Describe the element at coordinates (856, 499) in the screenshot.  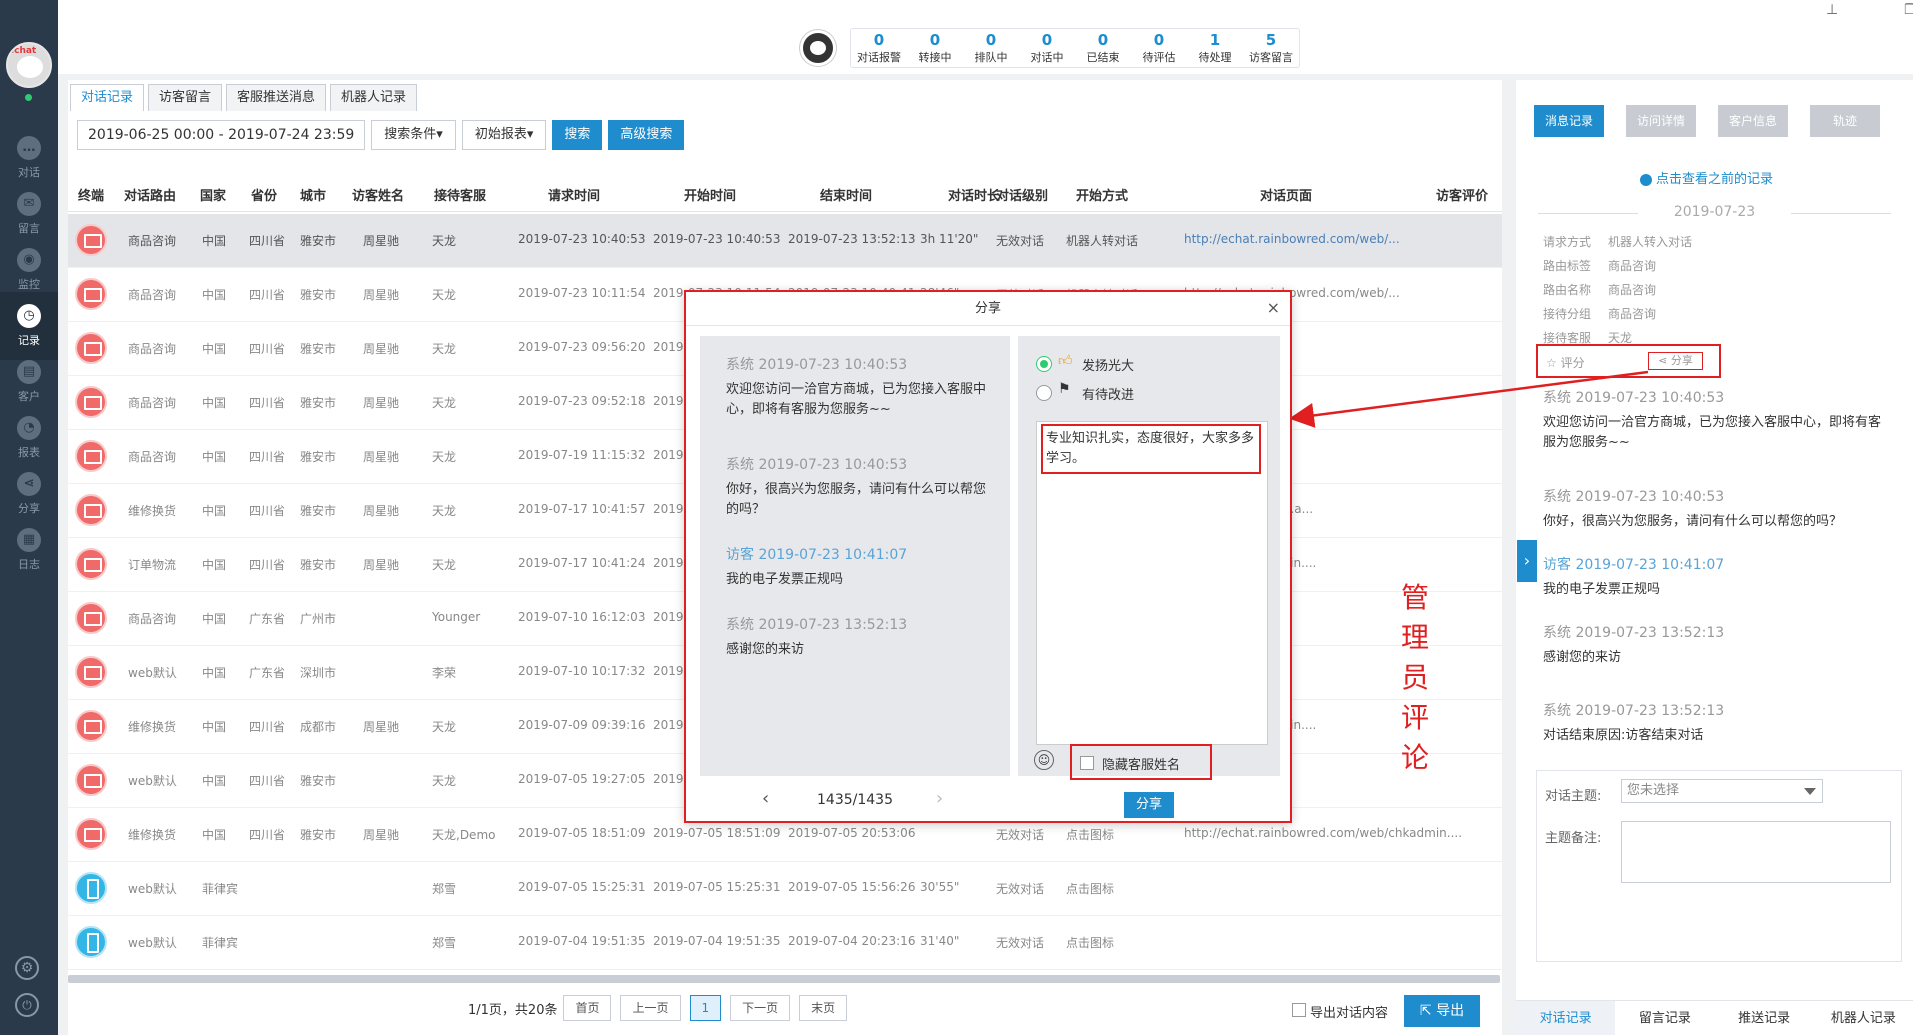
I see `message-body: 你好，很高兴为您服务，请问有什么可以帮您的吗？` at that location.